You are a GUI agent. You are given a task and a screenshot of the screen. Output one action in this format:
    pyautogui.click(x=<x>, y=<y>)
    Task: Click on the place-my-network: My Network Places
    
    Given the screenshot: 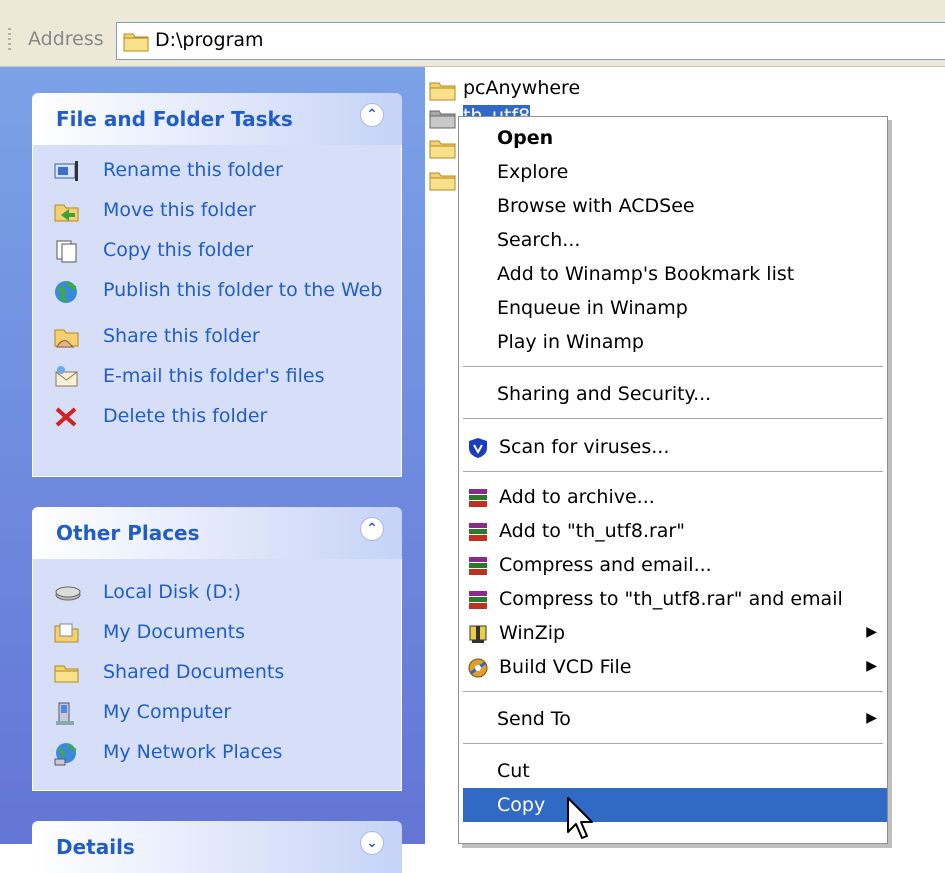 What is the action you would take?
    pyautogui.click(x=217, y=761)
    